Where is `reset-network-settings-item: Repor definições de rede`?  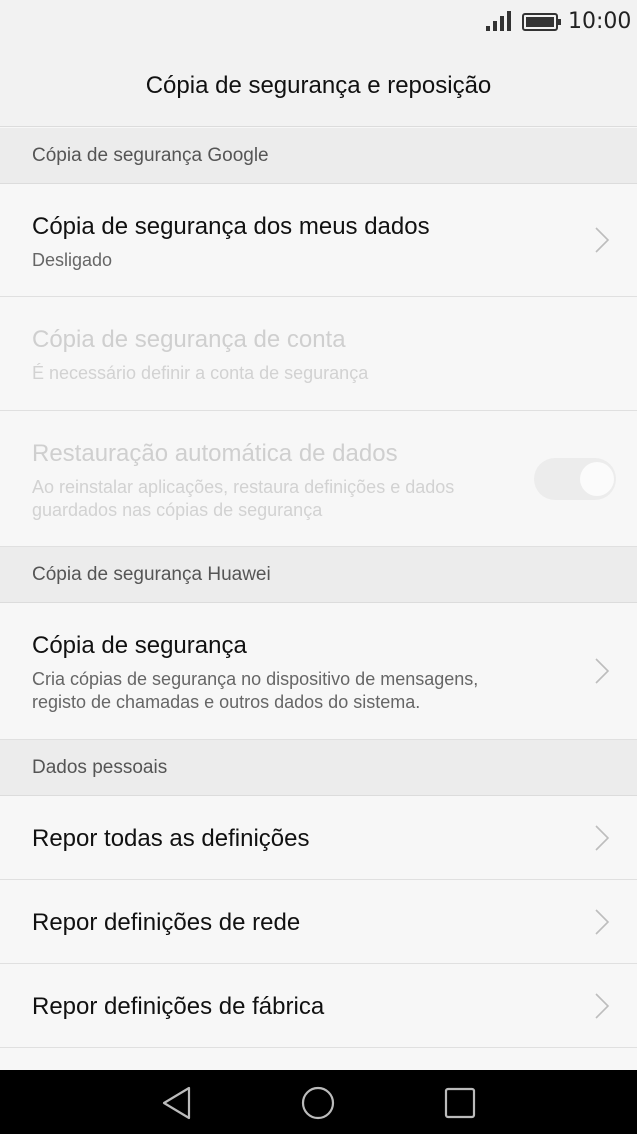 reset-network-settings-item: Repor definições de rede is located at coordinates (318, 922).